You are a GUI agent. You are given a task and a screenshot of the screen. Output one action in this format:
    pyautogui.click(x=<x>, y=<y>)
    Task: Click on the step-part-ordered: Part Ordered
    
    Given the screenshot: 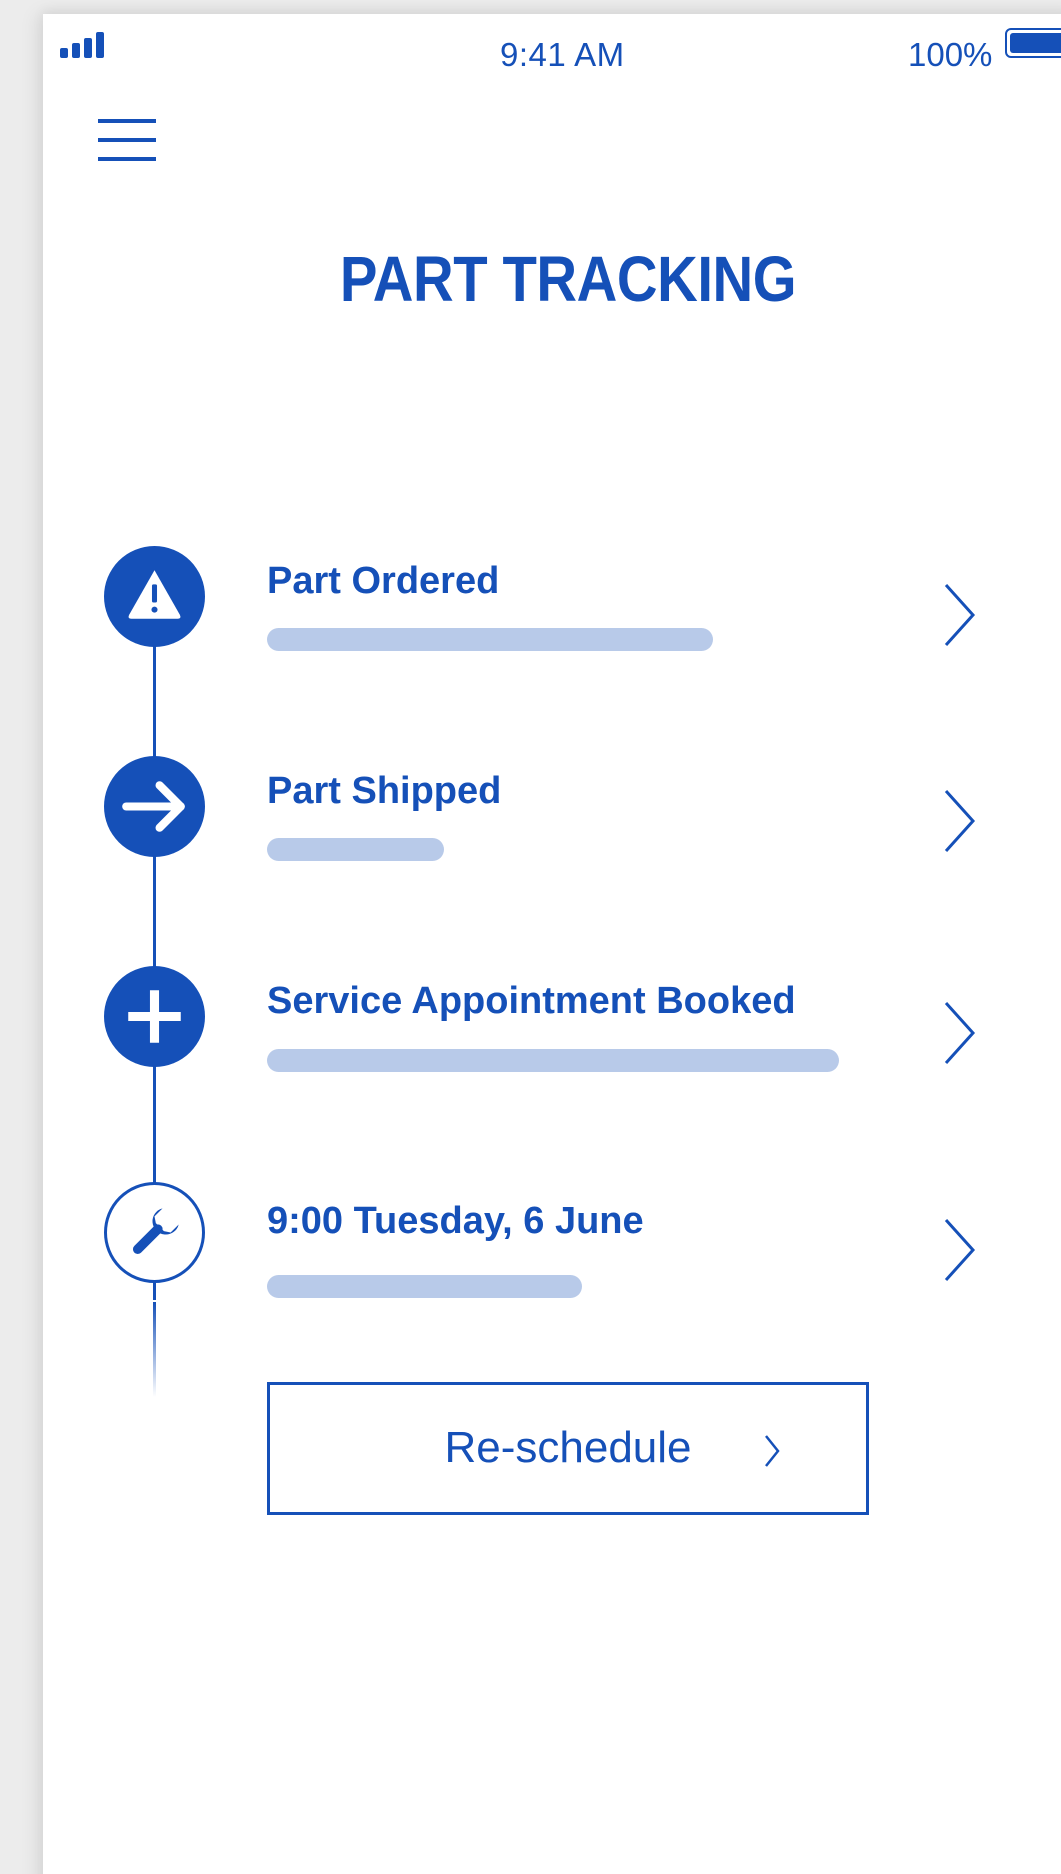 What is the action you would take?
    pyautogui.click(x=552, y=601)
    